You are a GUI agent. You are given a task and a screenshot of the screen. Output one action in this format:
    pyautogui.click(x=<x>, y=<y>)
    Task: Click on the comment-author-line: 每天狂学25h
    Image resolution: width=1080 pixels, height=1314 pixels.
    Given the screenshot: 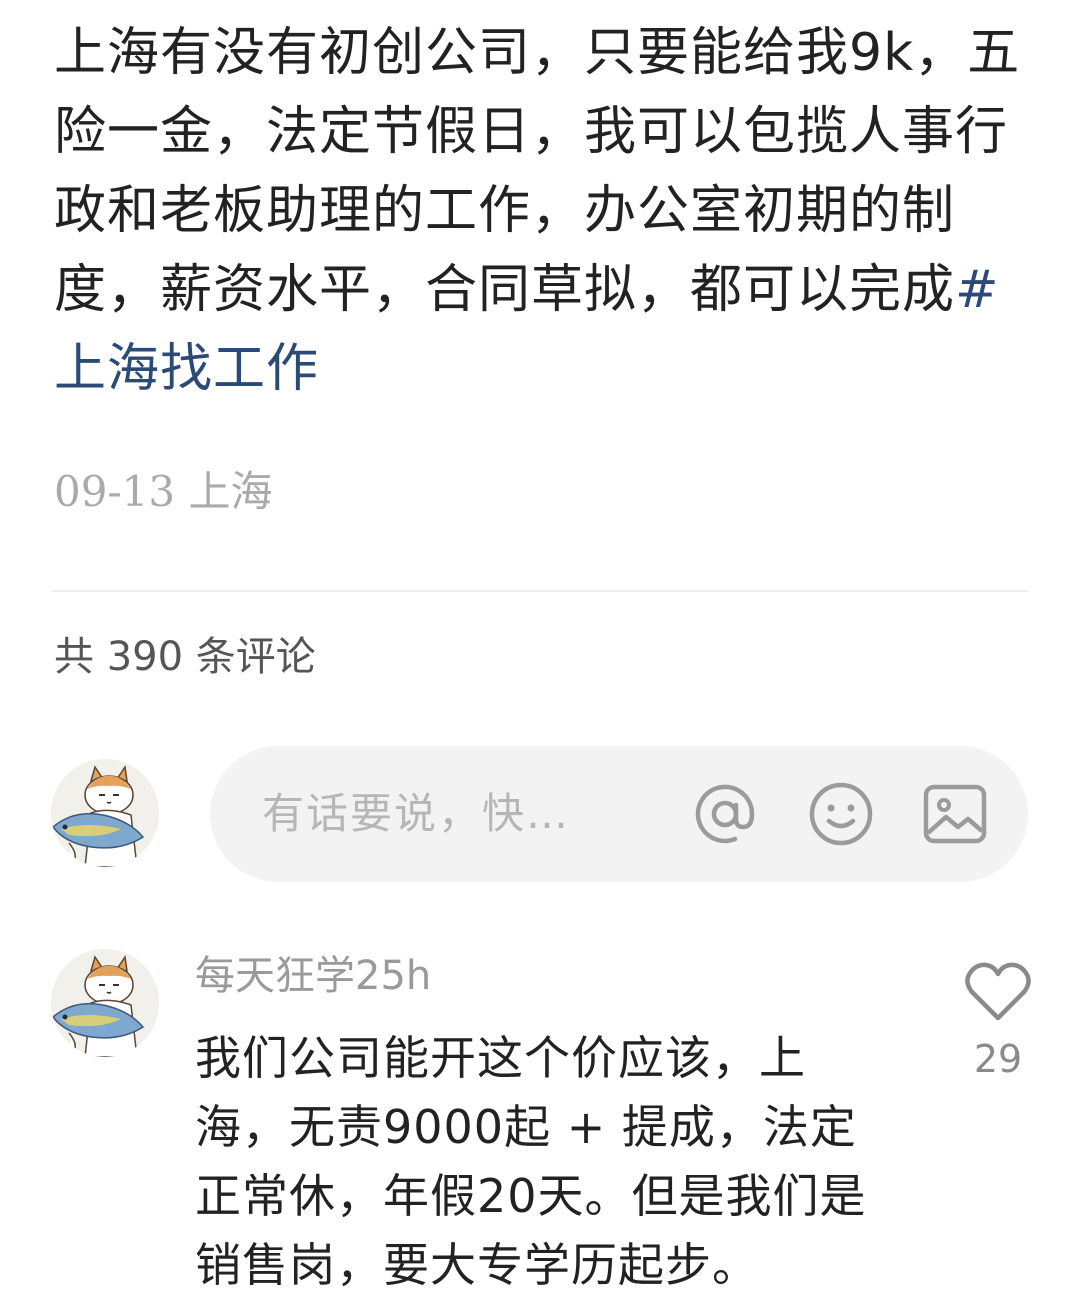 What is the action you would take?
    pyautogui.click(x=313, y=976)
    